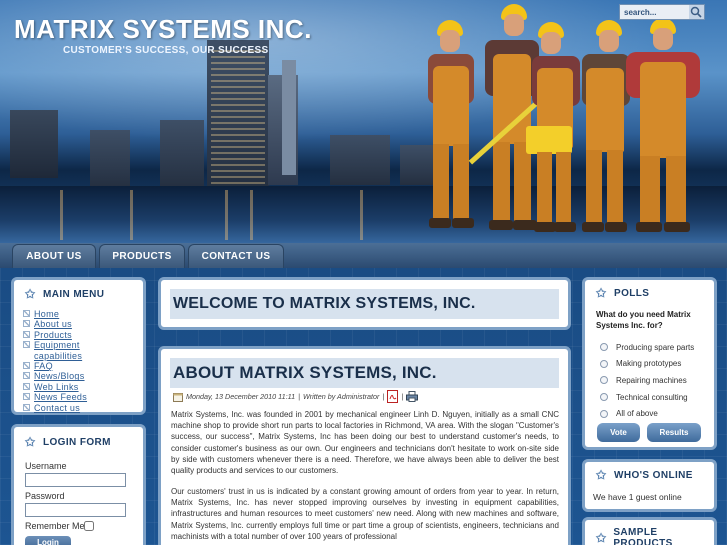  Describe the element at coordinates (643, 536) in the screenshot. I see `sample-products-heading: SAMPLE PRODUCTS` at that location.